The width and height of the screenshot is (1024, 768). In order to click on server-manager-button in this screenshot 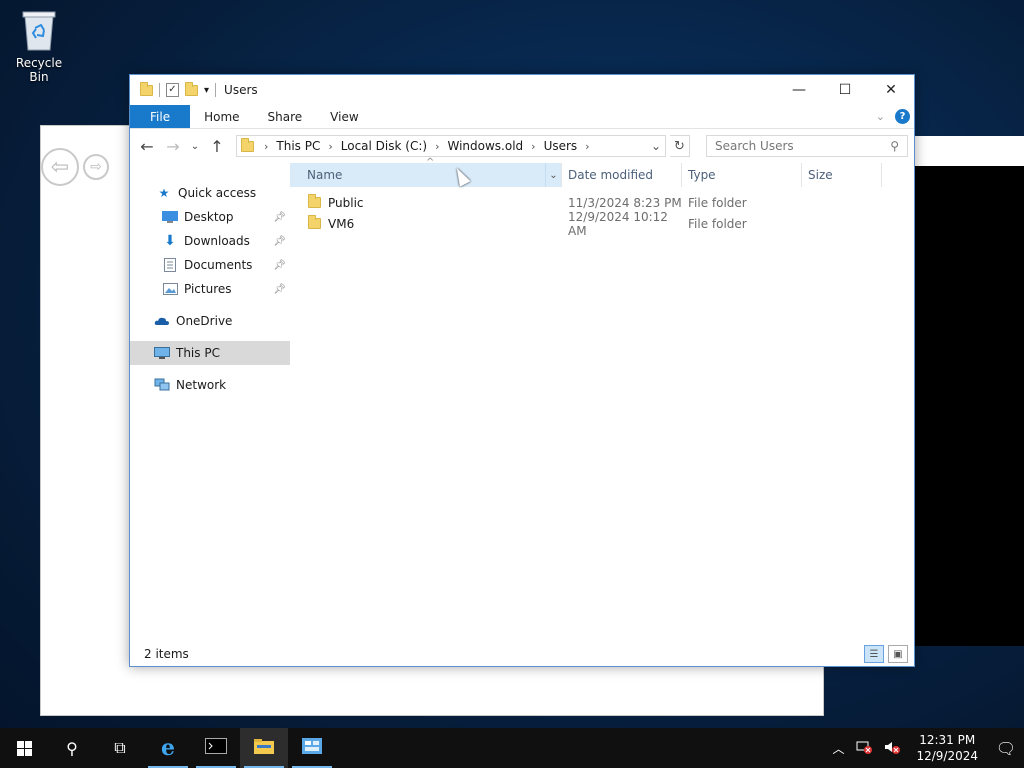, I will do `click(312, 748)`.